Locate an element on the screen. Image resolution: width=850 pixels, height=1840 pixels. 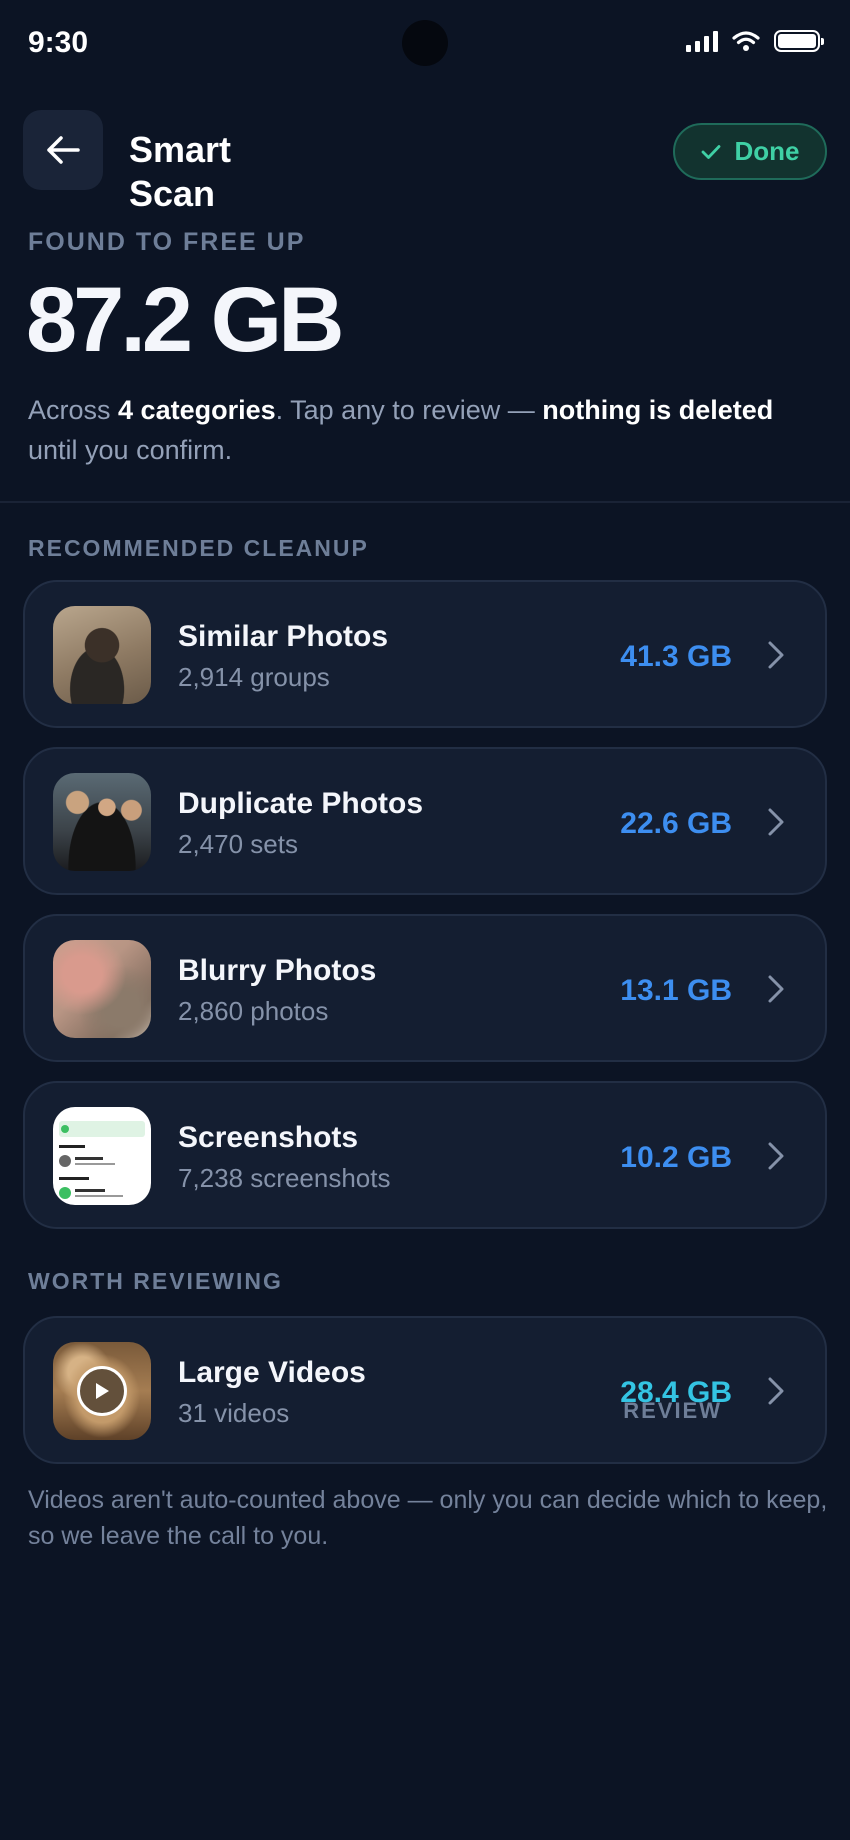
summary-text-3: until you confirm. is located at coordinates (130, 450).